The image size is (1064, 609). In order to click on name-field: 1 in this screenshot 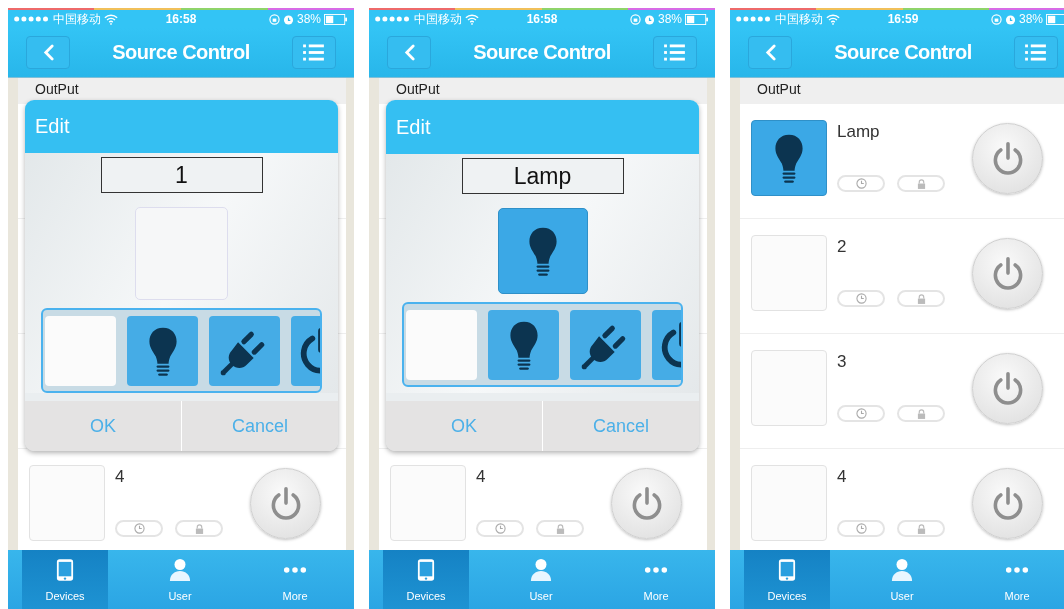, I will do `click(181, 175)`.